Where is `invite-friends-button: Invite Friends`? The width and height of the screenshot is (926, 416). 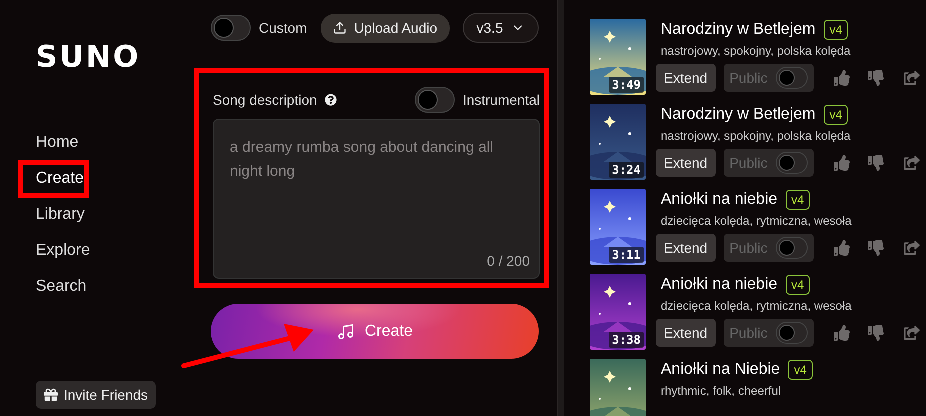 invite-friends-button: Invite Friends is located at coordinates (96, 395).